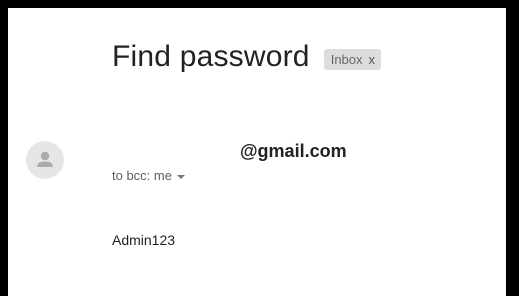 This screenshot has height=296, width=519. I want to click on subject-row: Find password Inbox x, so click(247, 57).